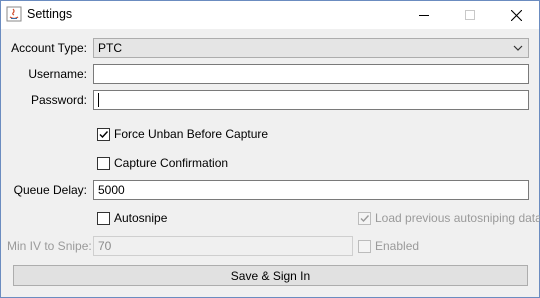 Image resolution: width=540 pixels, height=298 pixels. I want to click on autosnipe-label: Autosnipe, so click(141, 218).